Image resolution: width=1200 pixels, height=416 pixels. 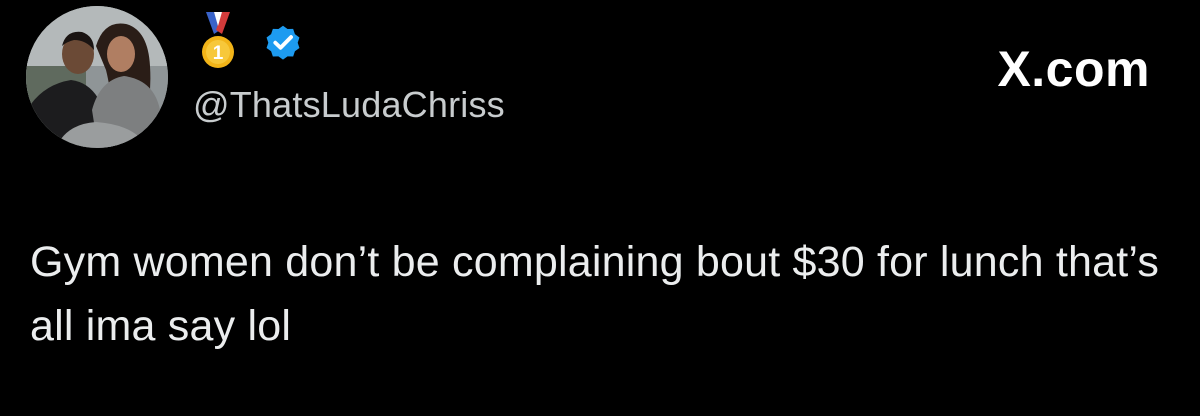 I want to click on avatar, so click(x=97, y=77).